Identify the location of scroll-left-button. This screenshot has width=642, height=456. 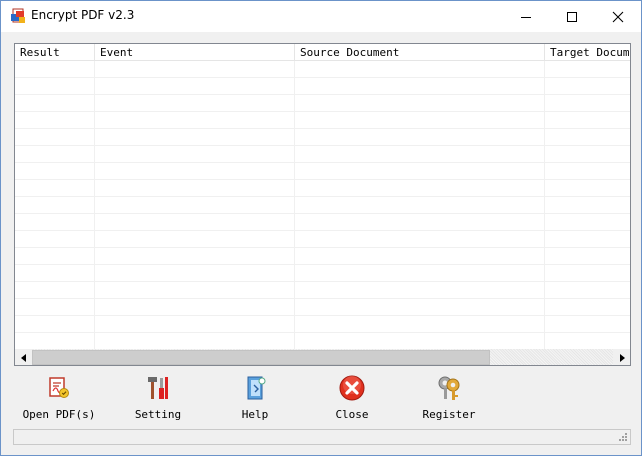
(23, 357).